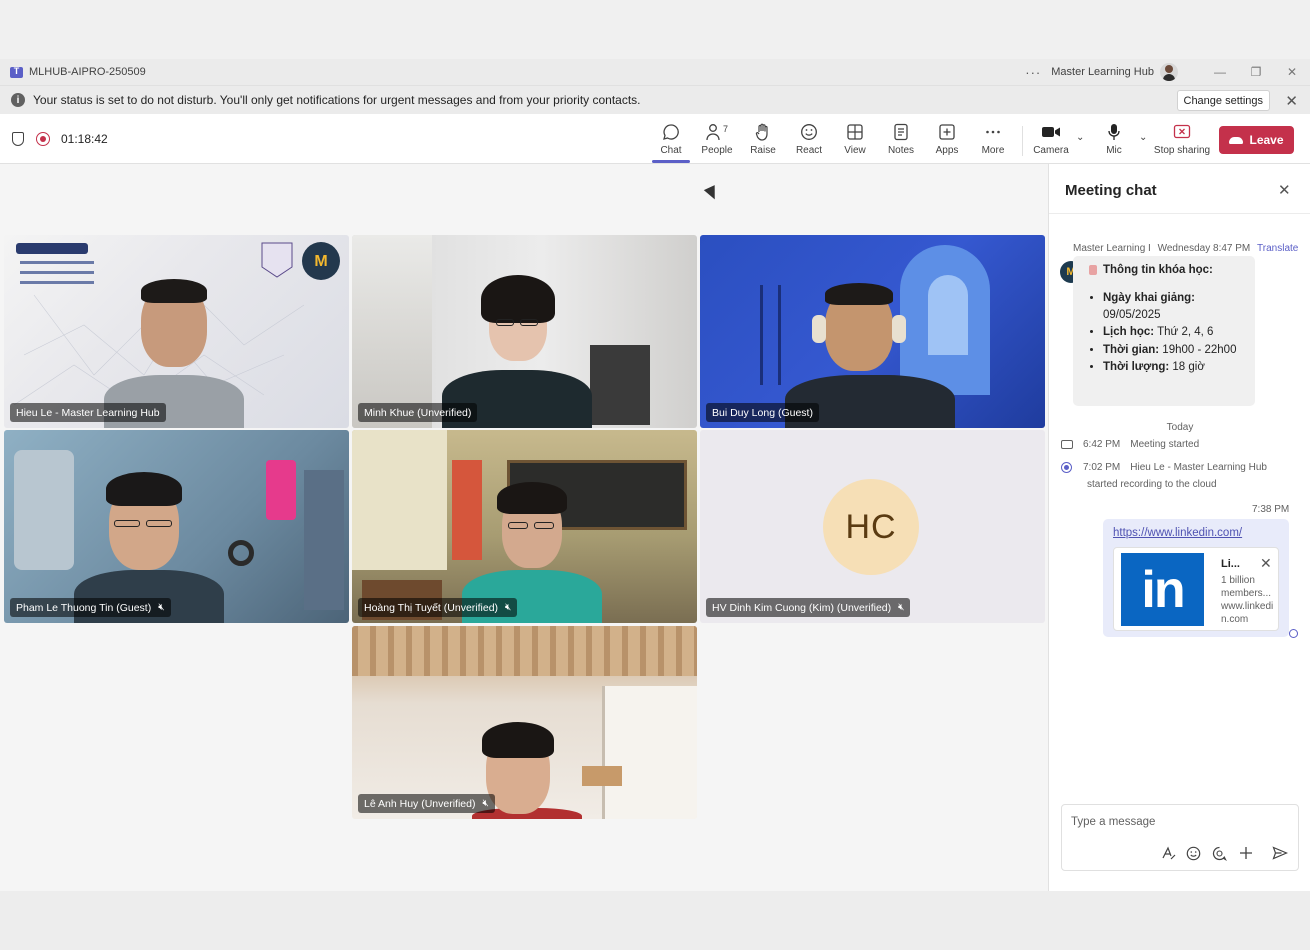  Describe the element at coordinates (1180, 837) in the screenshot. I see `message-compose-box` at that location.